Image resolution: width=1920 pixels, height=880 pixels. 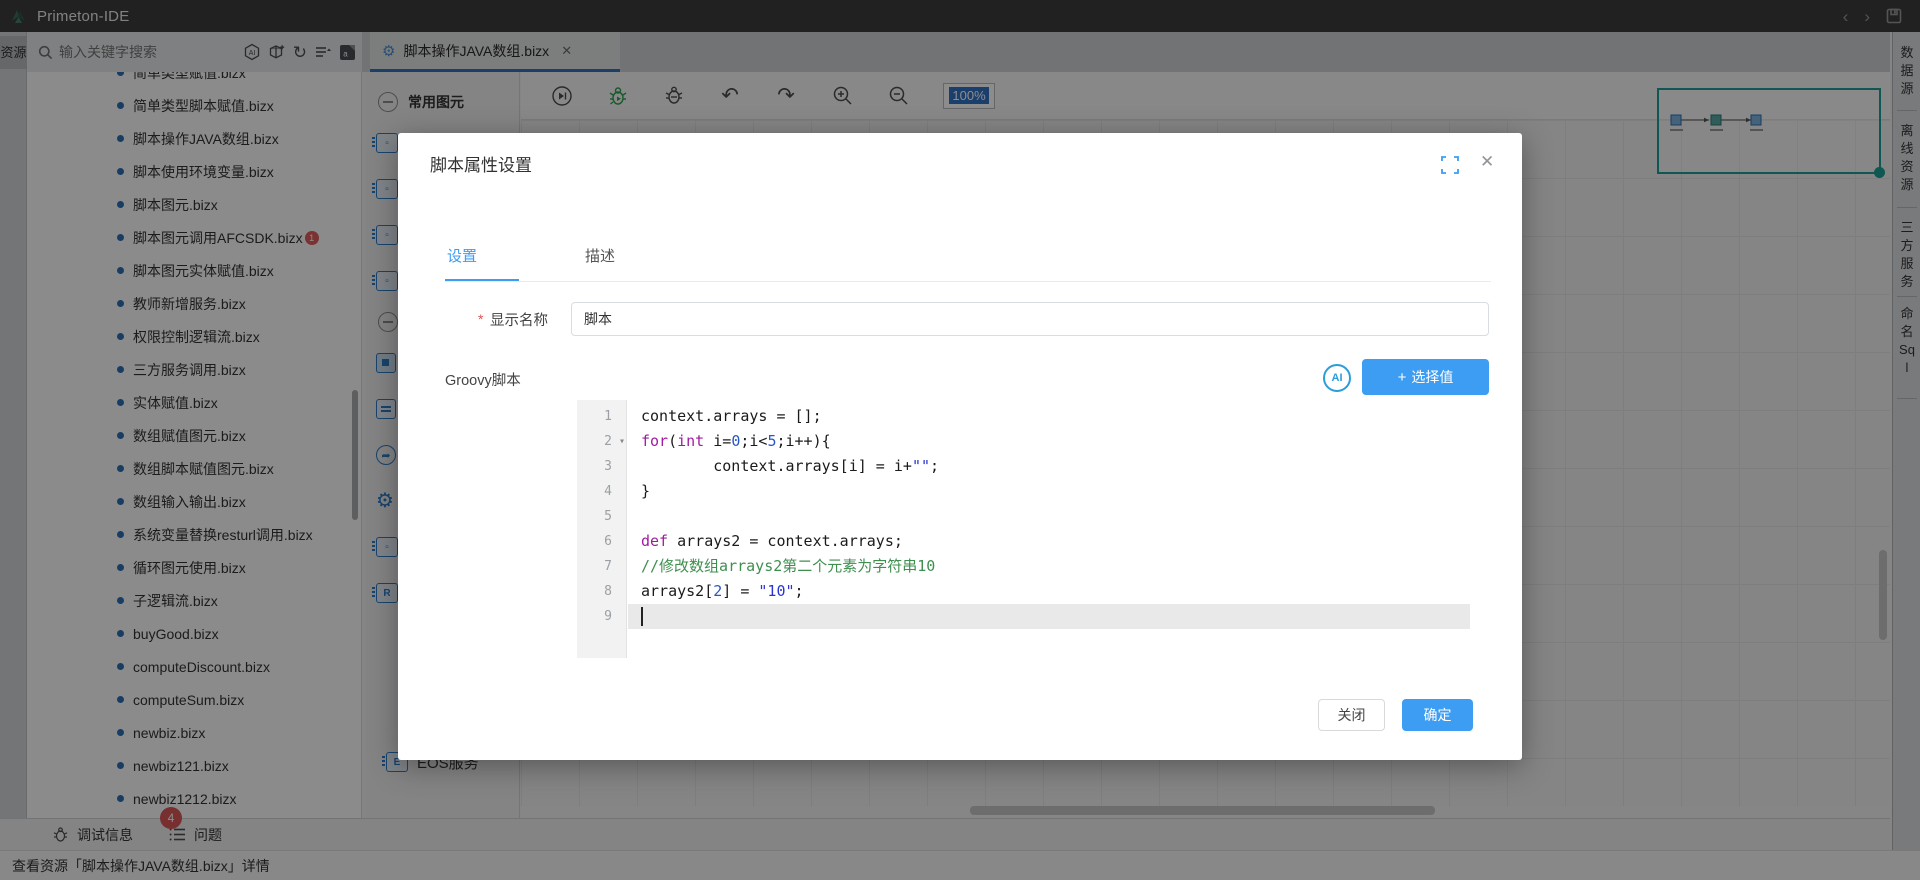 What do you see at coordinates (1337, 378) in the screenshot?
I see `ai-generate-icon: AI` at bounding box center [1337, 378].